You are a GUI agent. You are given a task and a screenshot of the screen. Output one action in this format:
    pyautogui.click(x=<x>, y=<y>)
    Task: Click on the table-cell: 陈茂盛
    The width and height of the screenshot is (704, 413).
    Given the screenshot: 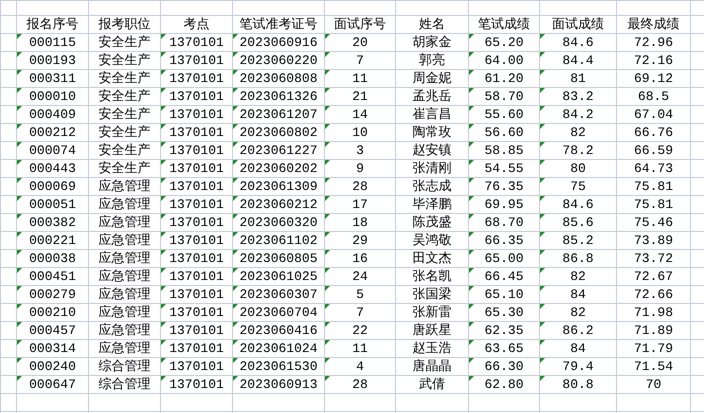 What is the action you would take?
    pyautogui.click(x=432, y=222)
    